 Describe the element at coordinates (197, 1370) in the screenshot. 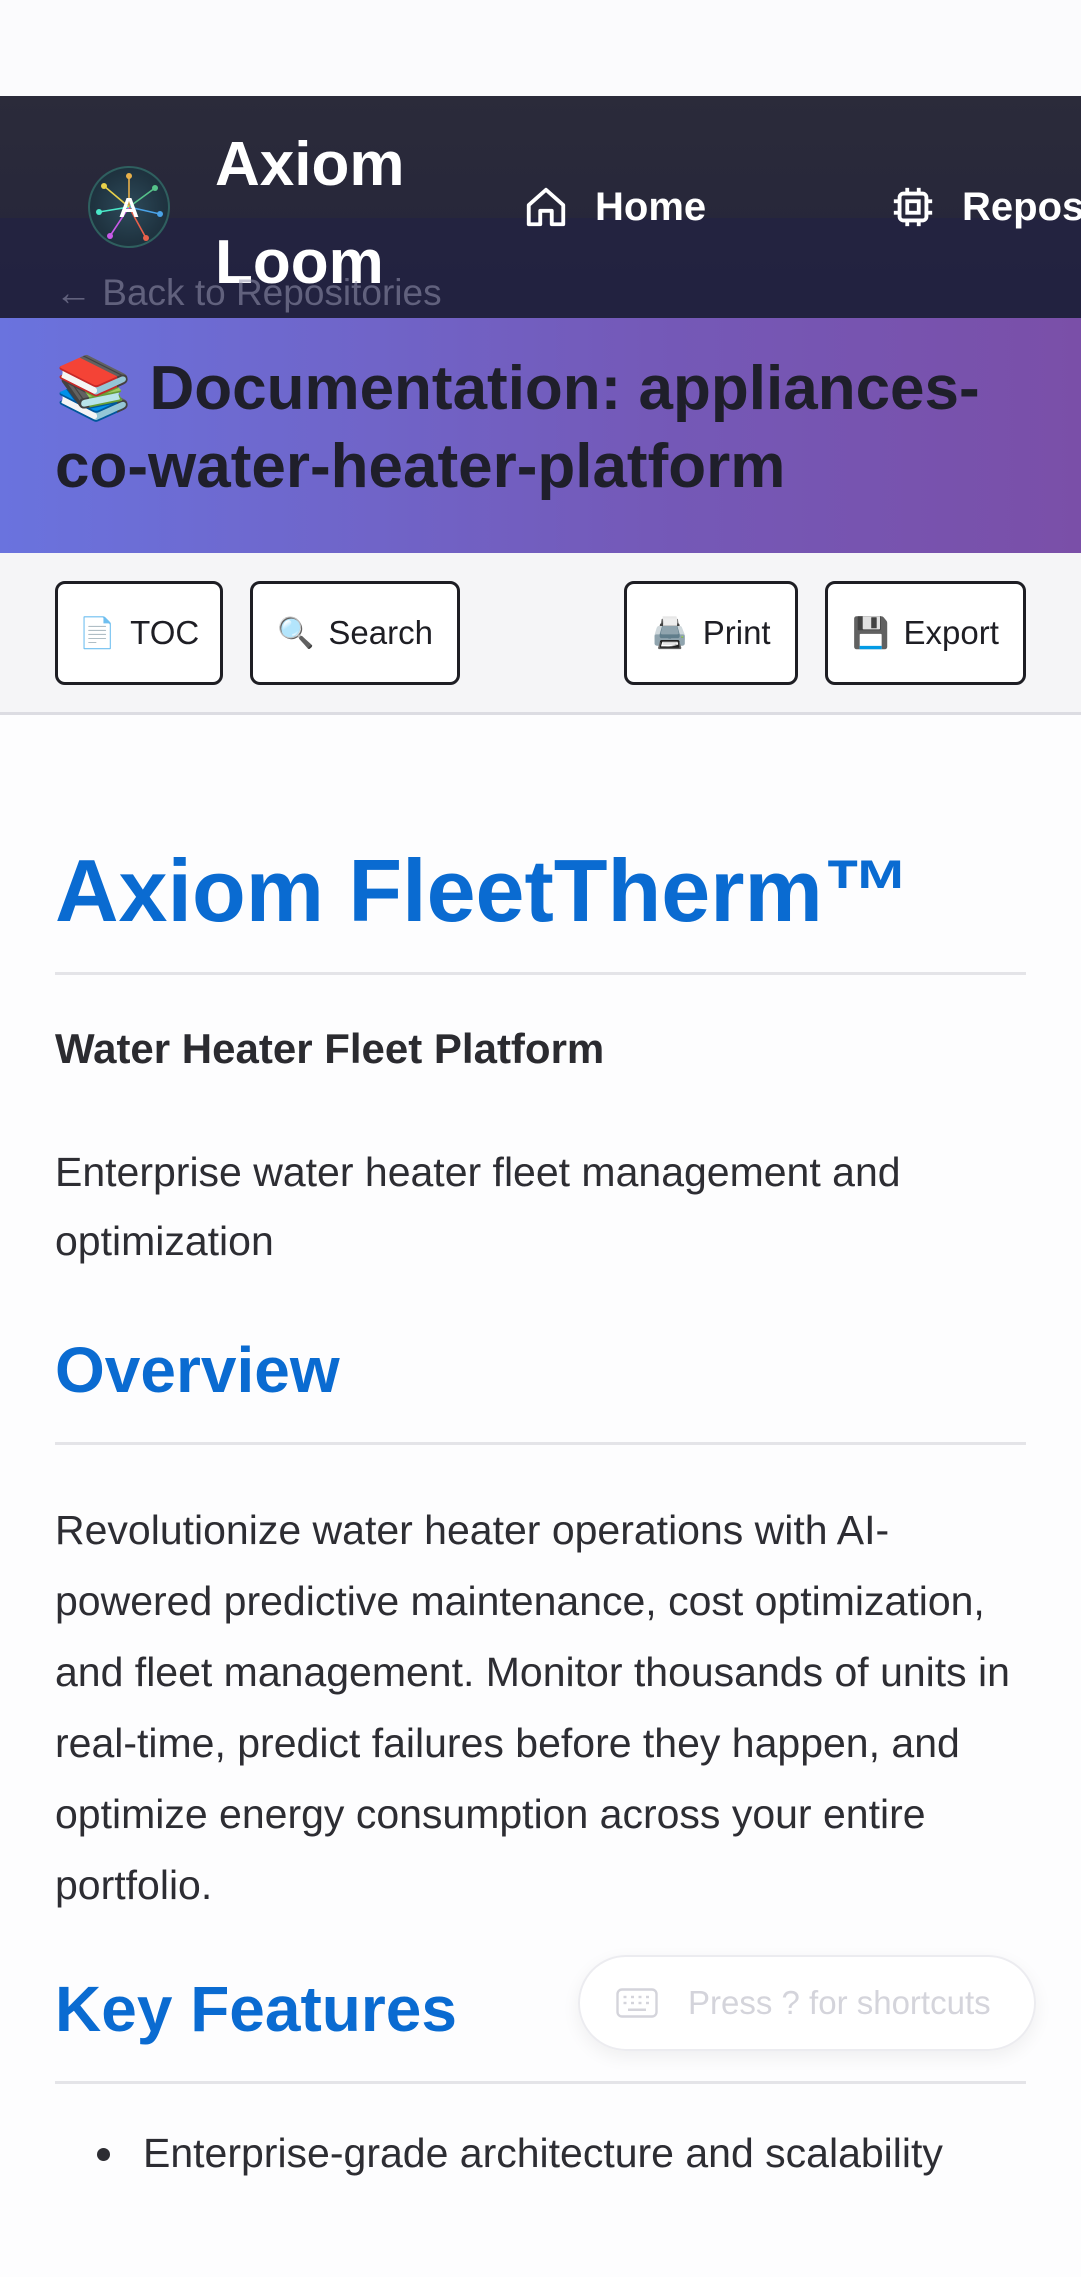

I see `overview-heading: Overview` at that location.